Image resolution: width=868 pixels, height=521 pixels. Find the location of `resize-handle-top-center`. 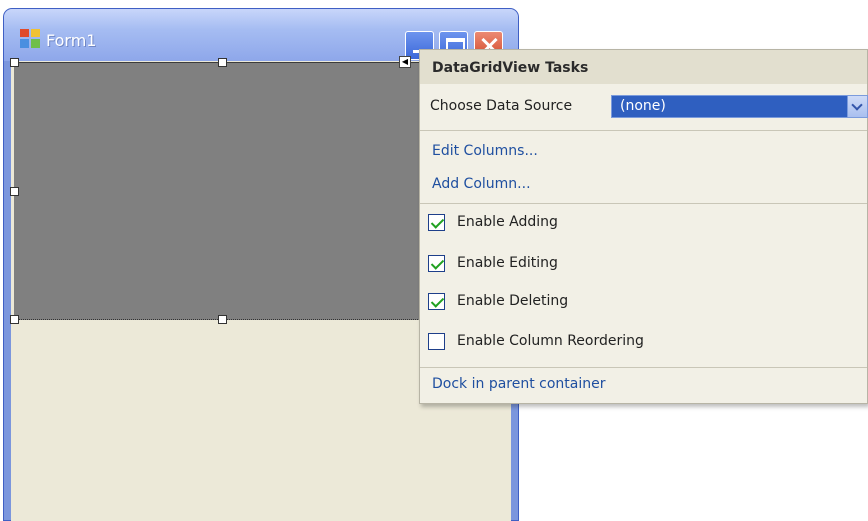

resize-handle-top-center is located at coordinates (222, 62).